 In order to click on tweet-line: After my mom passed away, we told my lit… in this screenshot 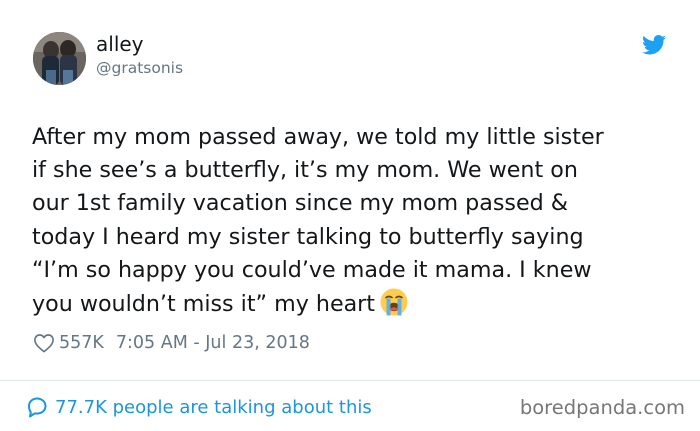, I will do `click(318, 137)`.